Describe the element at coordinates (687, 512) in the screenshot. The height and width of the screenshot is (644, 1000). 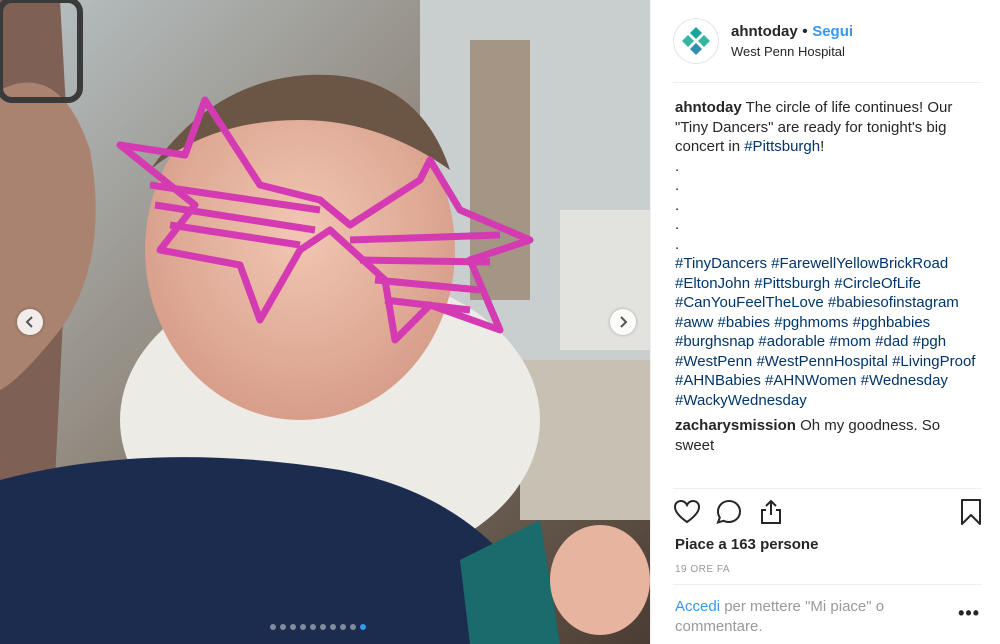
I see `heart-icon` at that location.